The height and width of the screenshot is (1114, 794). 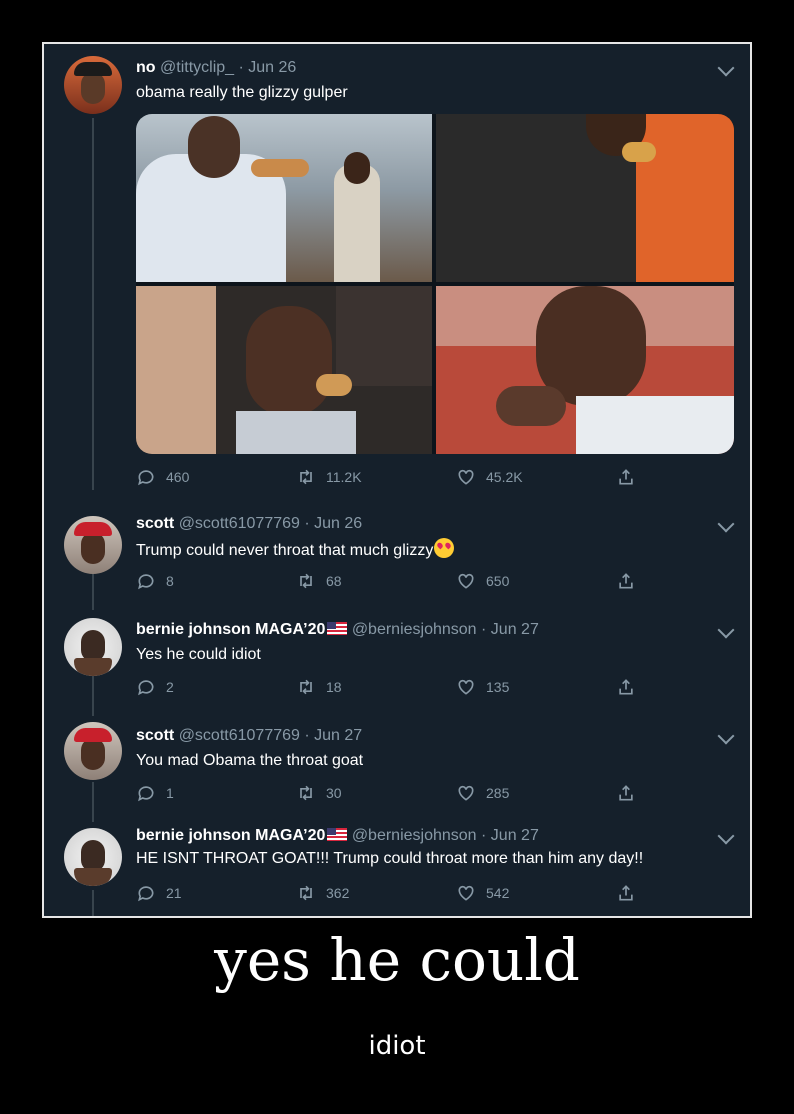 I want to click on like-count: 650, so click(x=498, y=581).